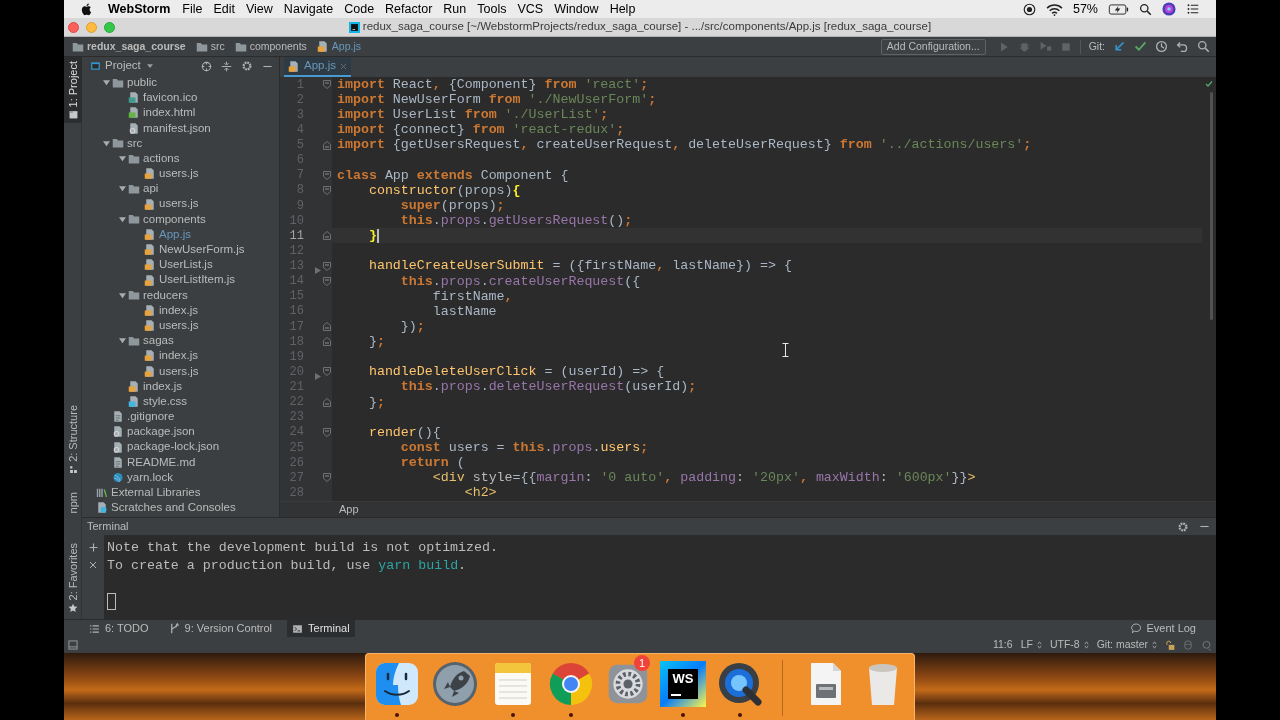 Image resolution: width=1280 pixels, height=720 pixels. I want to click on folder-name: actions, so click(161, 158).